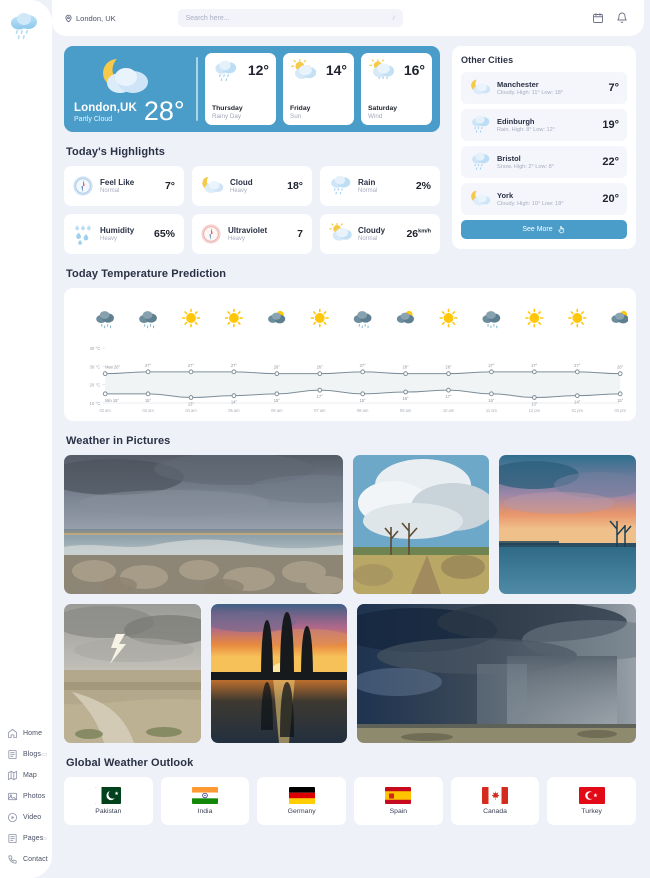  I want to click on country-card: India, so click(205, 801).